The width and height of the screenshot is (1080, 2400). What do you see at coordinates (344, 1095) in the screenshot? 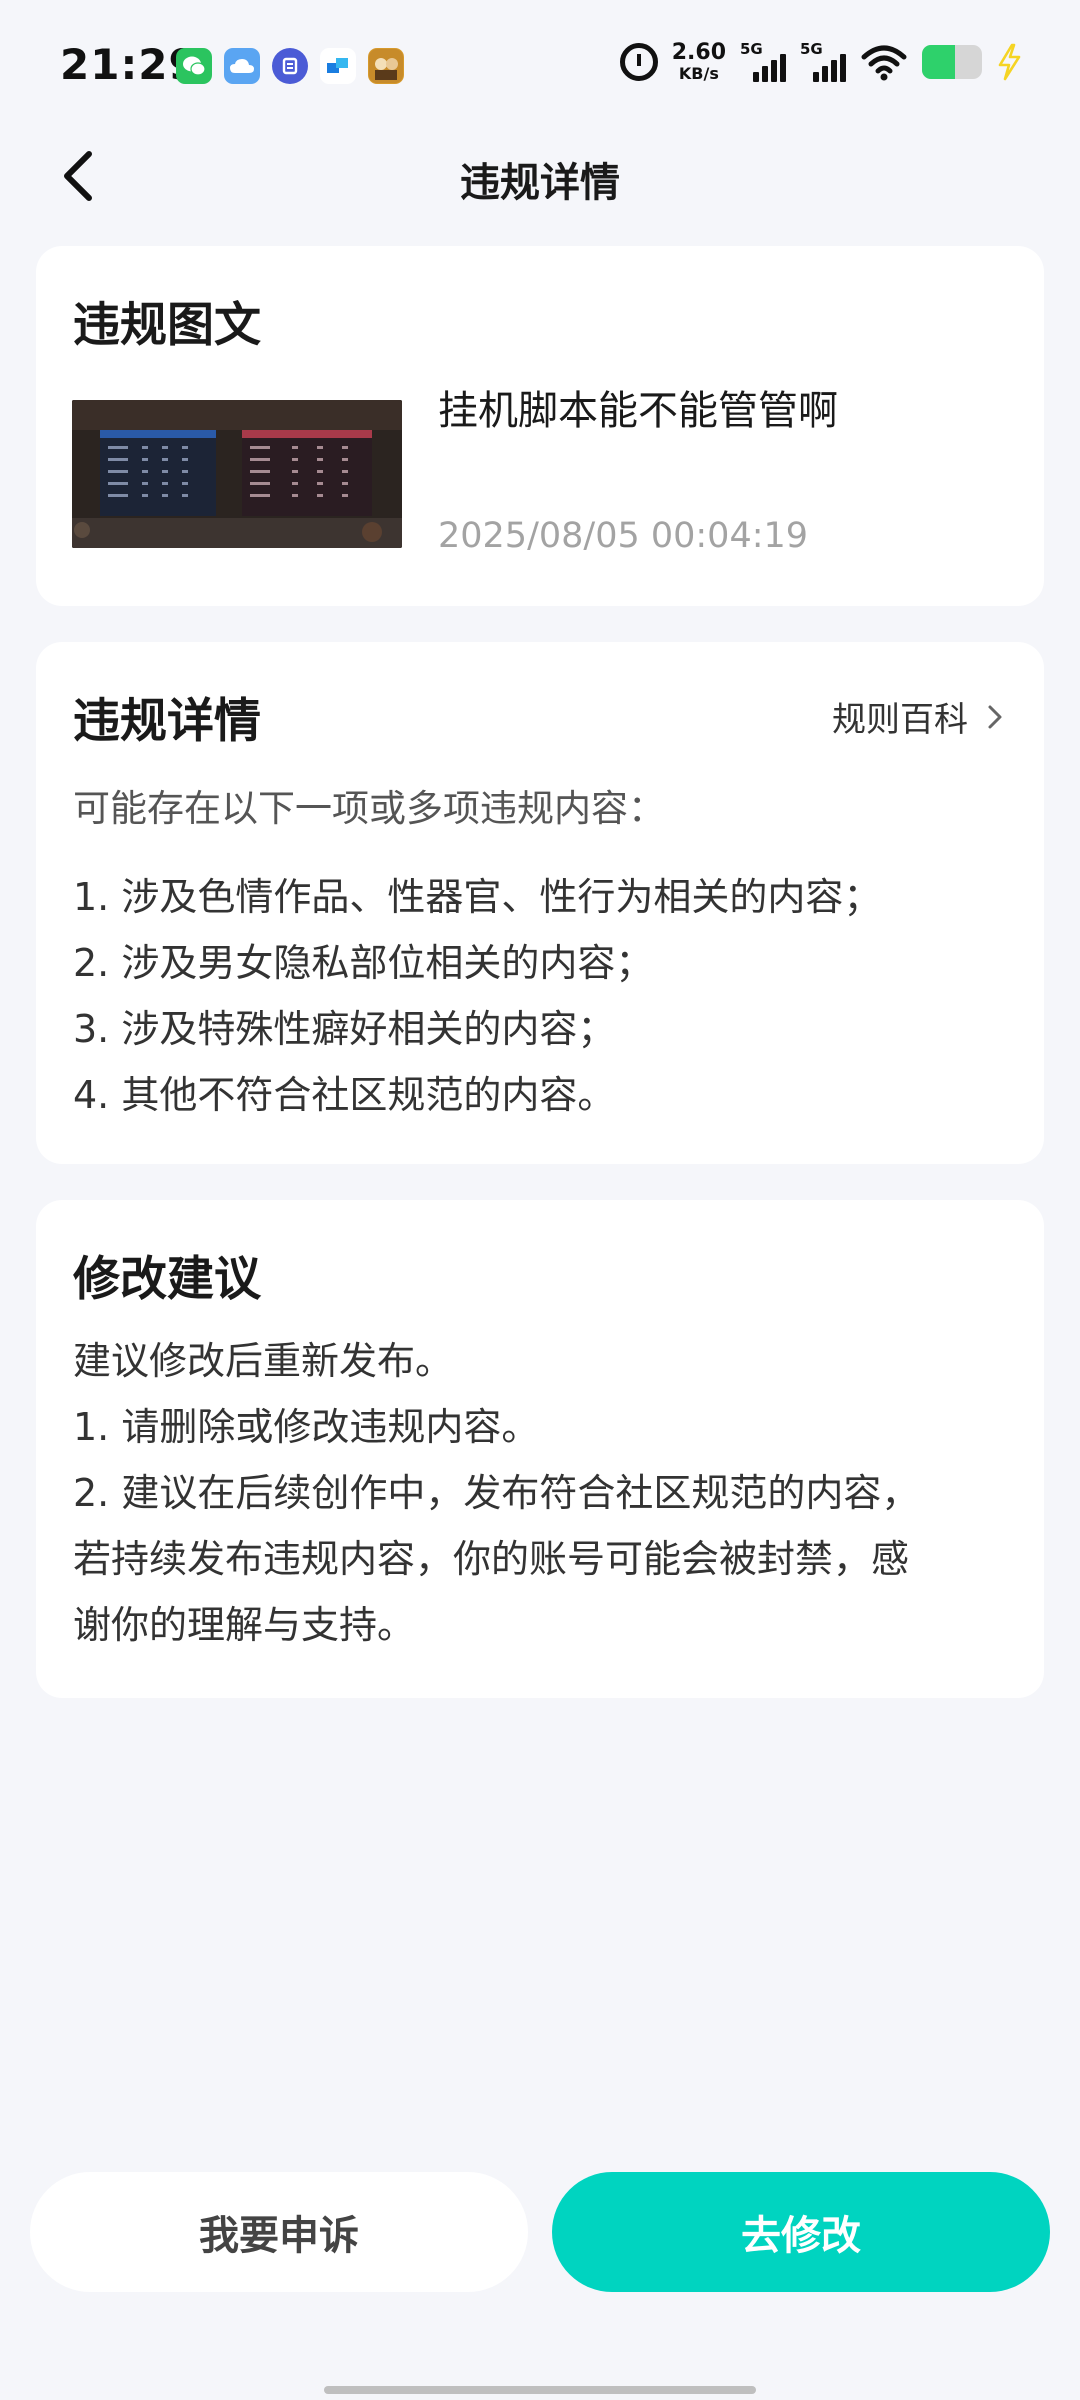
I see `list-item: 4. 其他不符合社区规范的内容。` at bounding box center [344, 1095].